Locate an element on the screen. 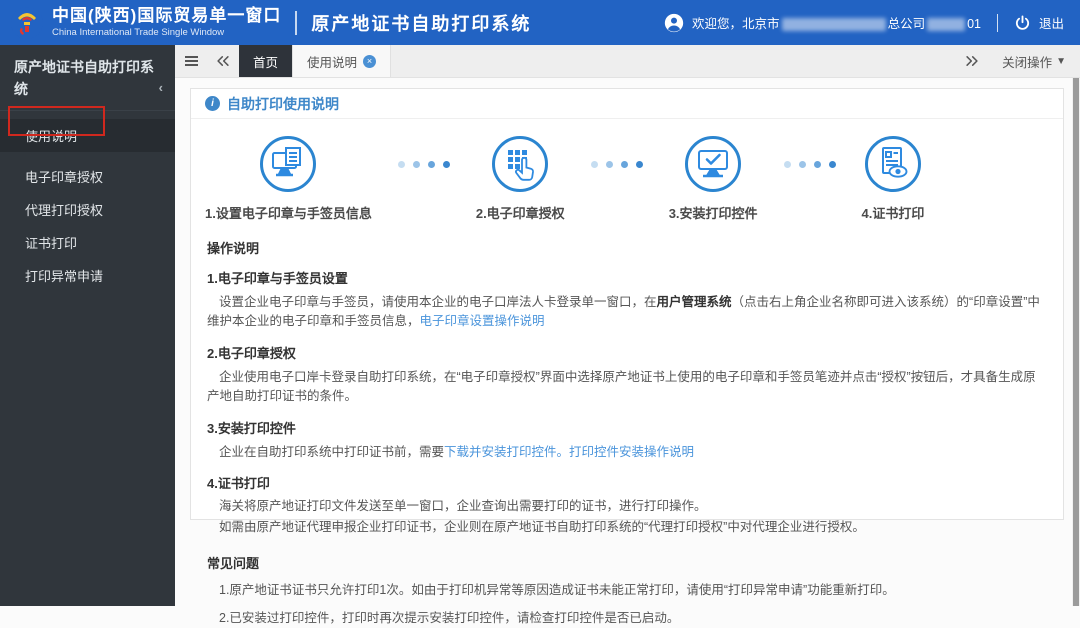 The height and width of the screenshot is (628, 1080). section3-paragraph: 企业在自助打印系统中打印证书前，需要下载并安装打印控件。打印控件安装操作说明 is located at coordinates (627, 452).